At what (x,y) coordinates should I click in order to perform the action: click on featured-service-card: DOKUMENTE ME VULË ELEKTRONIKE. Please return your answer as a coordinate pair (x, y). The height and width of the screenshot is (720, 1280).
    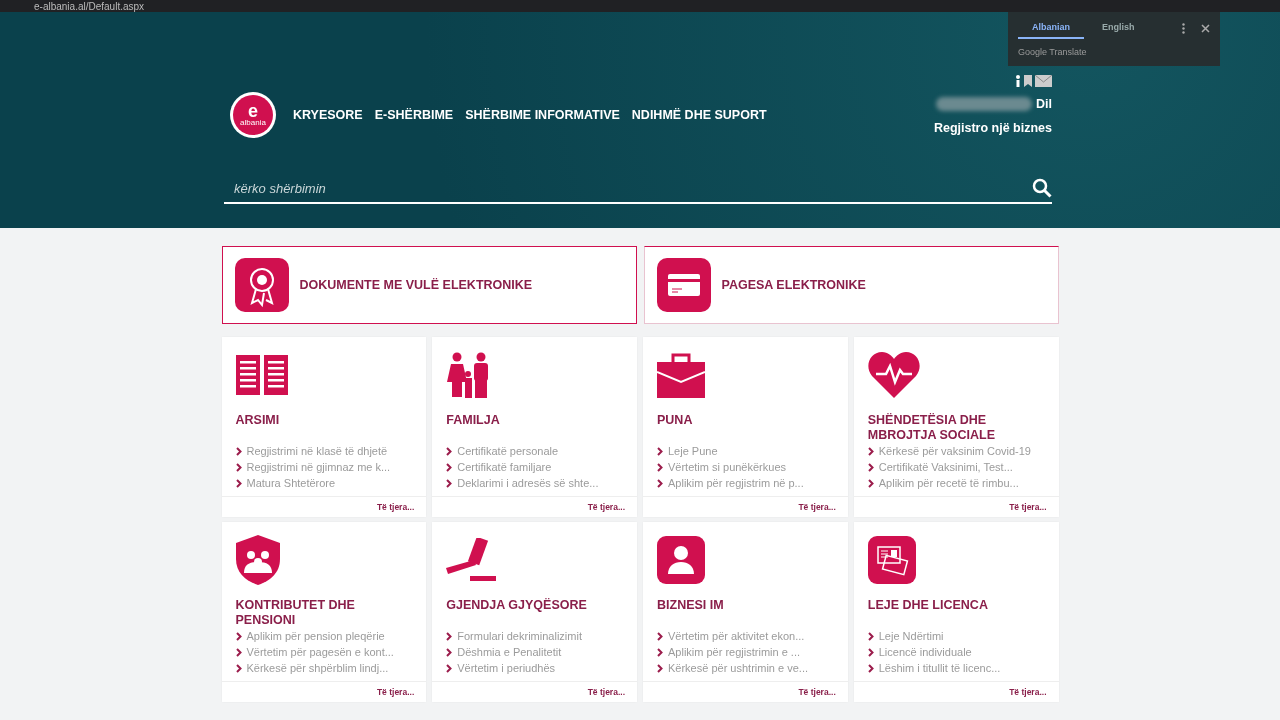
    Looking at the image, I should click on (429, 285).